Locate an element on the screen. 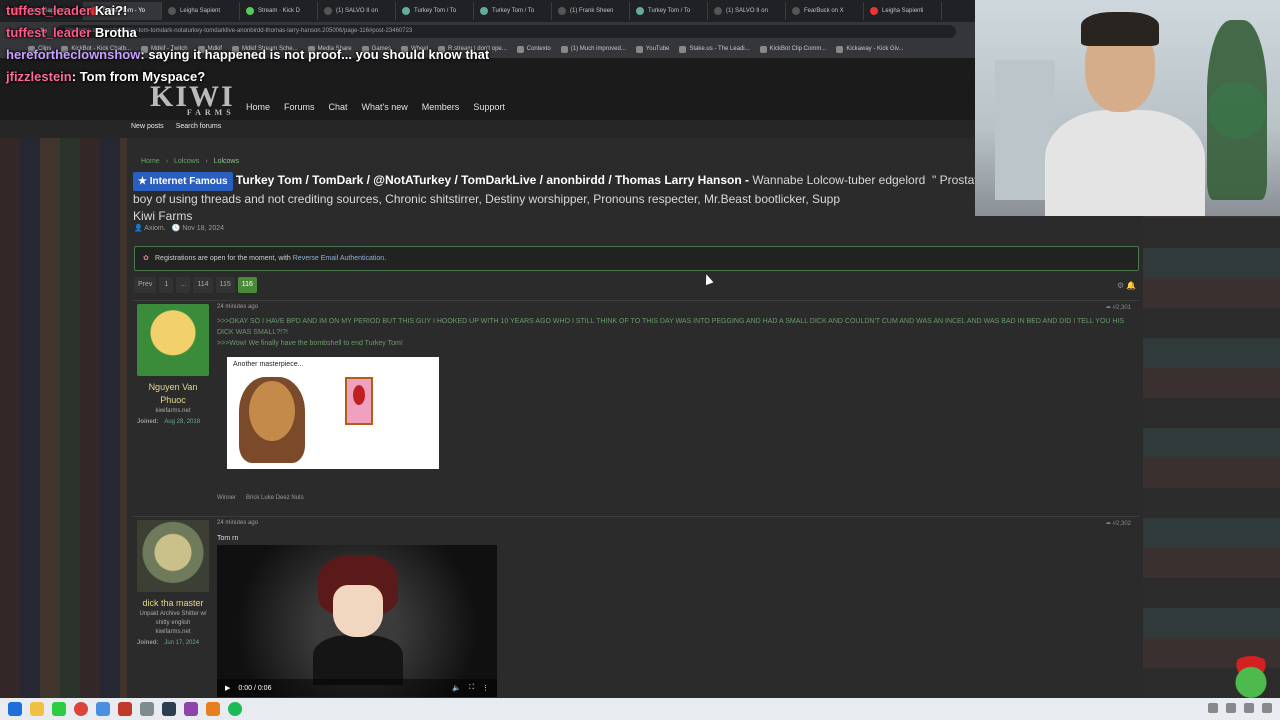 This screenshot has width=1280, height=720. post-reactions: Winner Brick Luke Deez Nuts is located at coordinates (260, 498).